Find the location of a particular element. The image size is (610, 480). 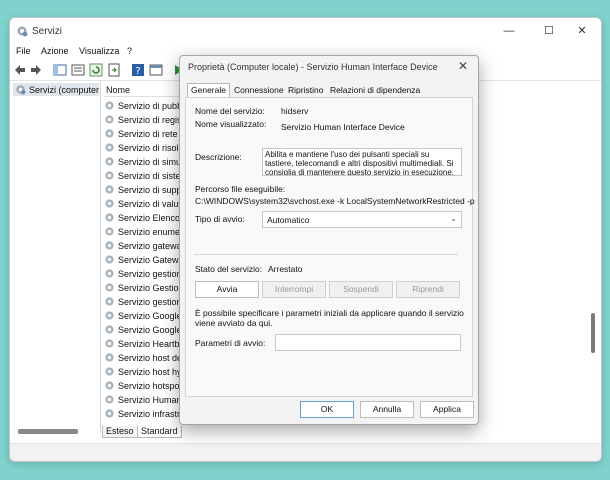

startup-type-value: Automatico is located at coordinates (288, 220).